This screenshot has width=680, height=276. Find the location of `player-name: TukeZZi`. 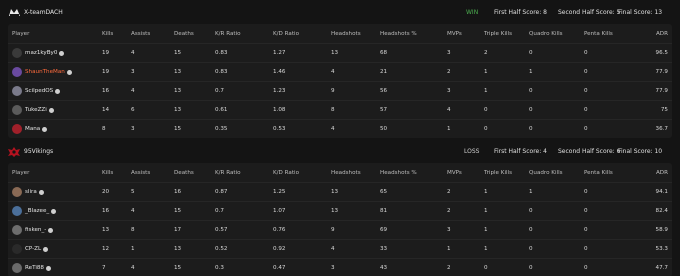

player-name: TukeZZi is located at coordinates (36, 110).